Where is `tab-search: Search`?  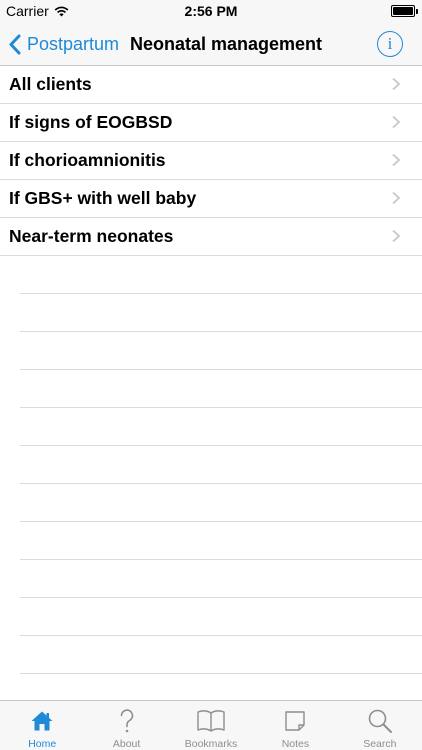 tab-search: Search is located at coordinates (380, 725).